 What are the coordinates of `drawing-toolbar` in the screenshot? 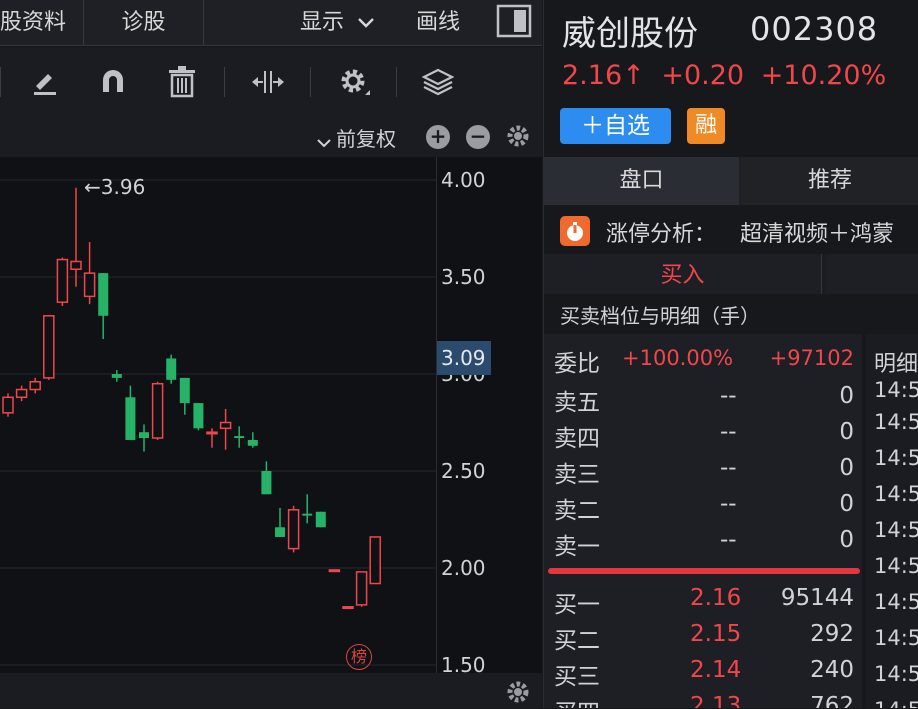 It's located at (271, 82).